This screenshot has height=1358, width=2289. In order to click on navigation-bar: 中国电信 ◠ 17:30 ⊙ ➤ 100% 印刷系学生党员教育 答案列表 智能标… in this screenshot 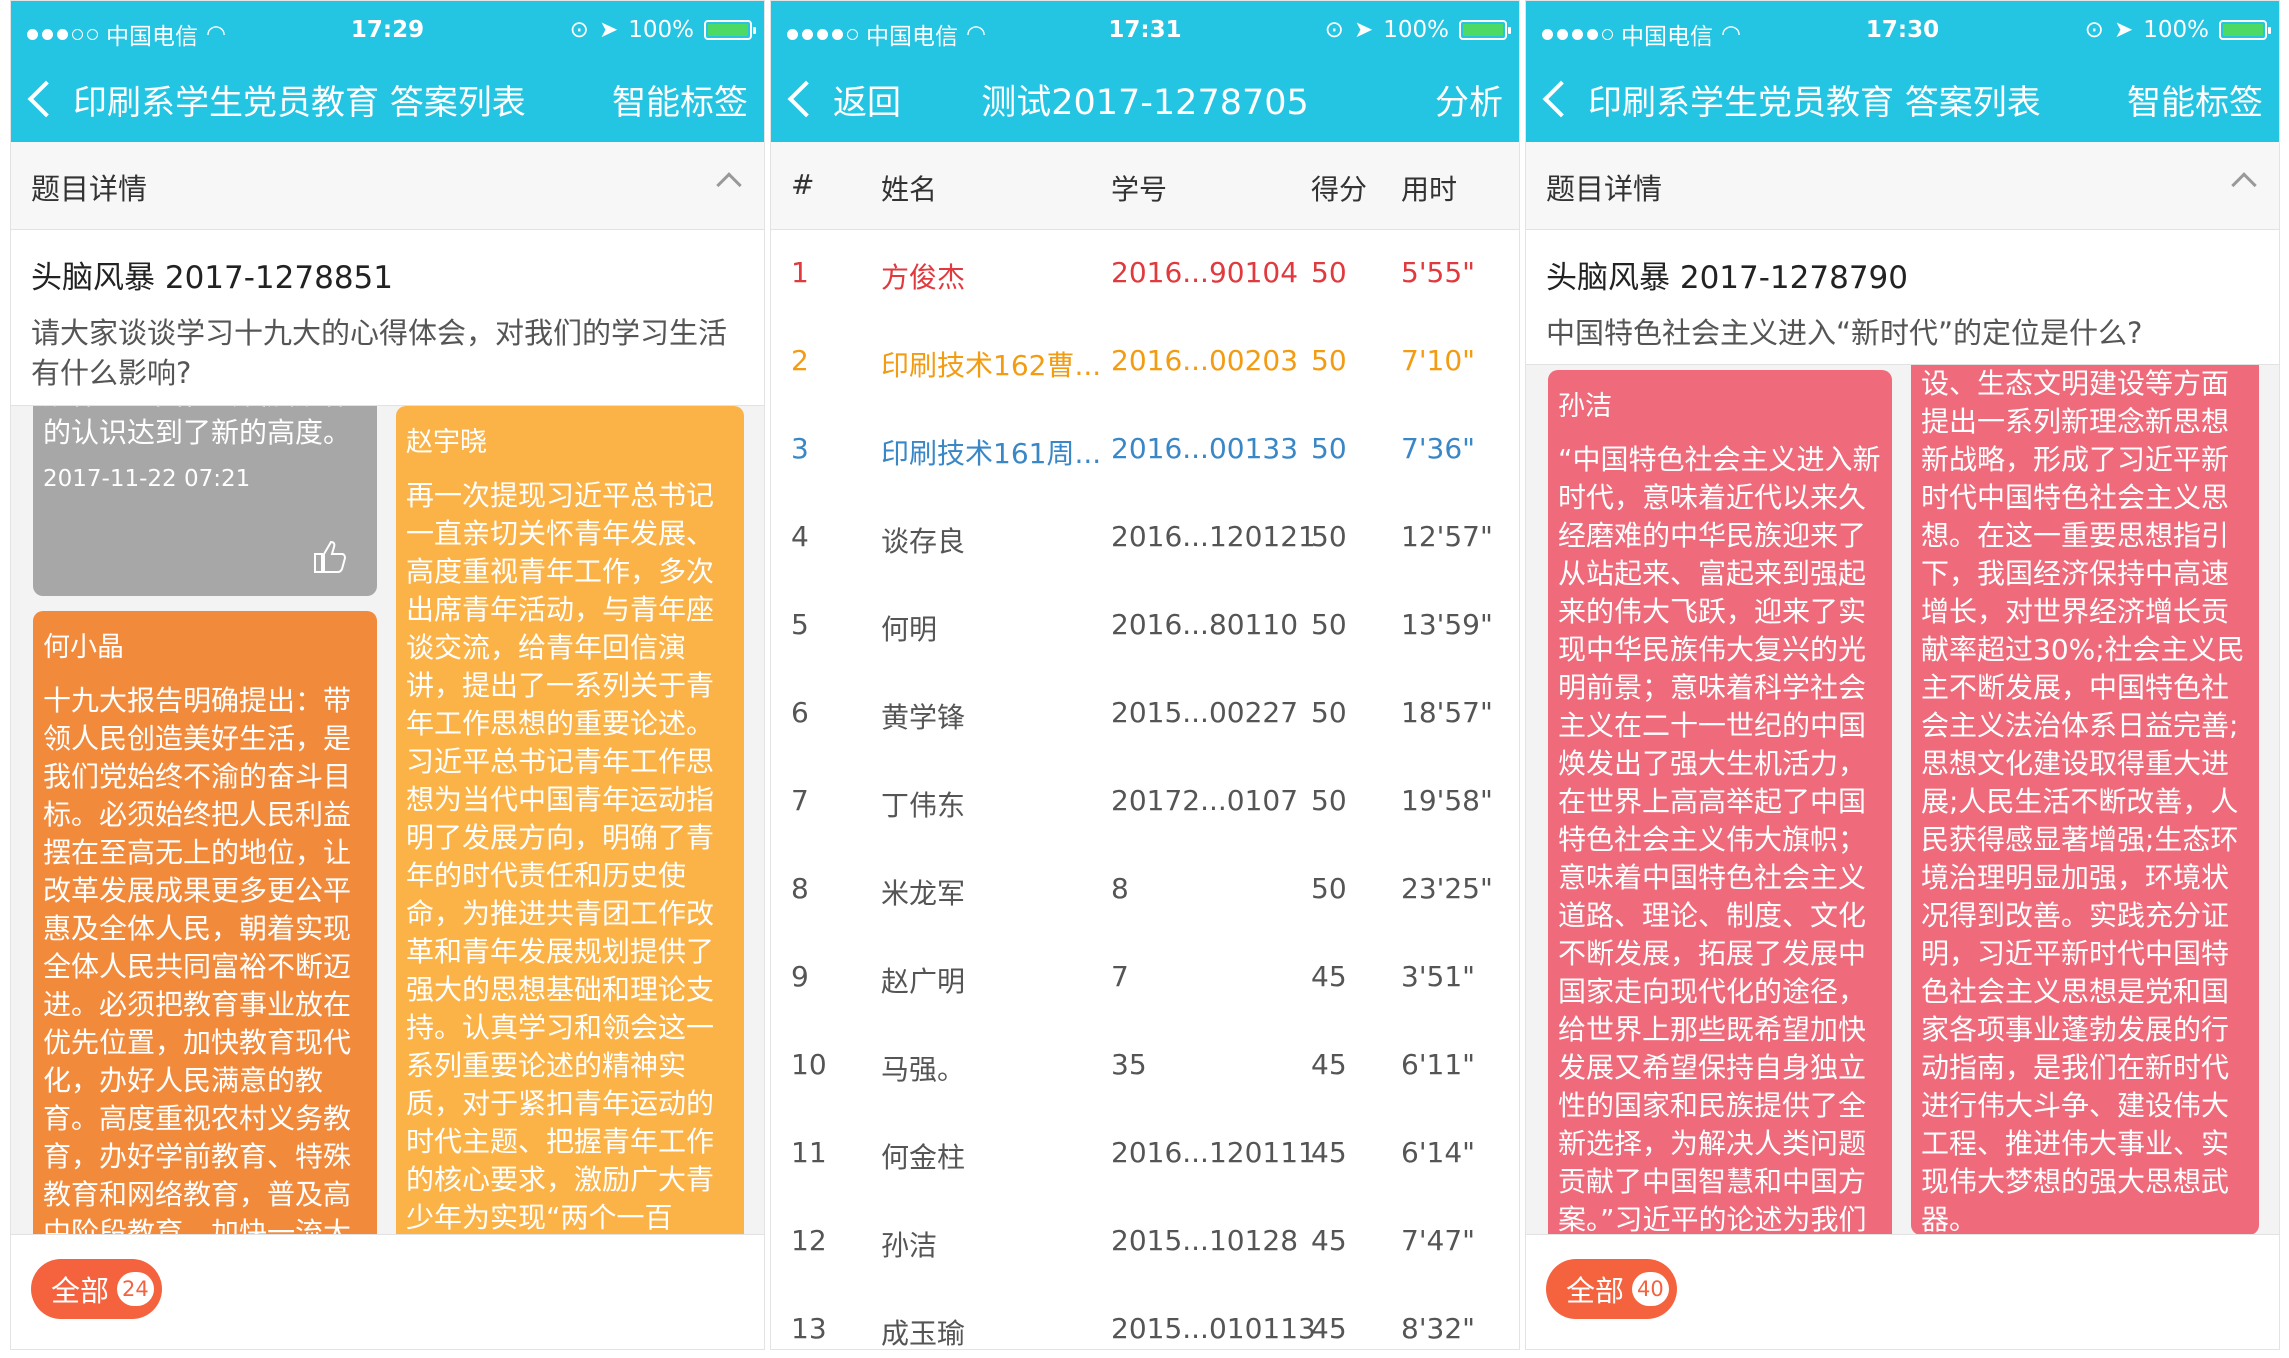, I will do `click(1902, 71)`.